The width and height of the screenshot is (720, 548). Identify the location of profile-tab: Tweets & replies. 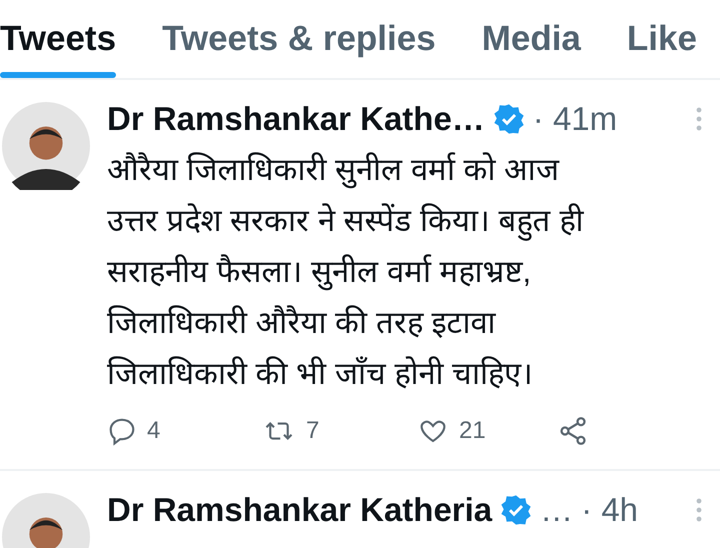
(299, 39).